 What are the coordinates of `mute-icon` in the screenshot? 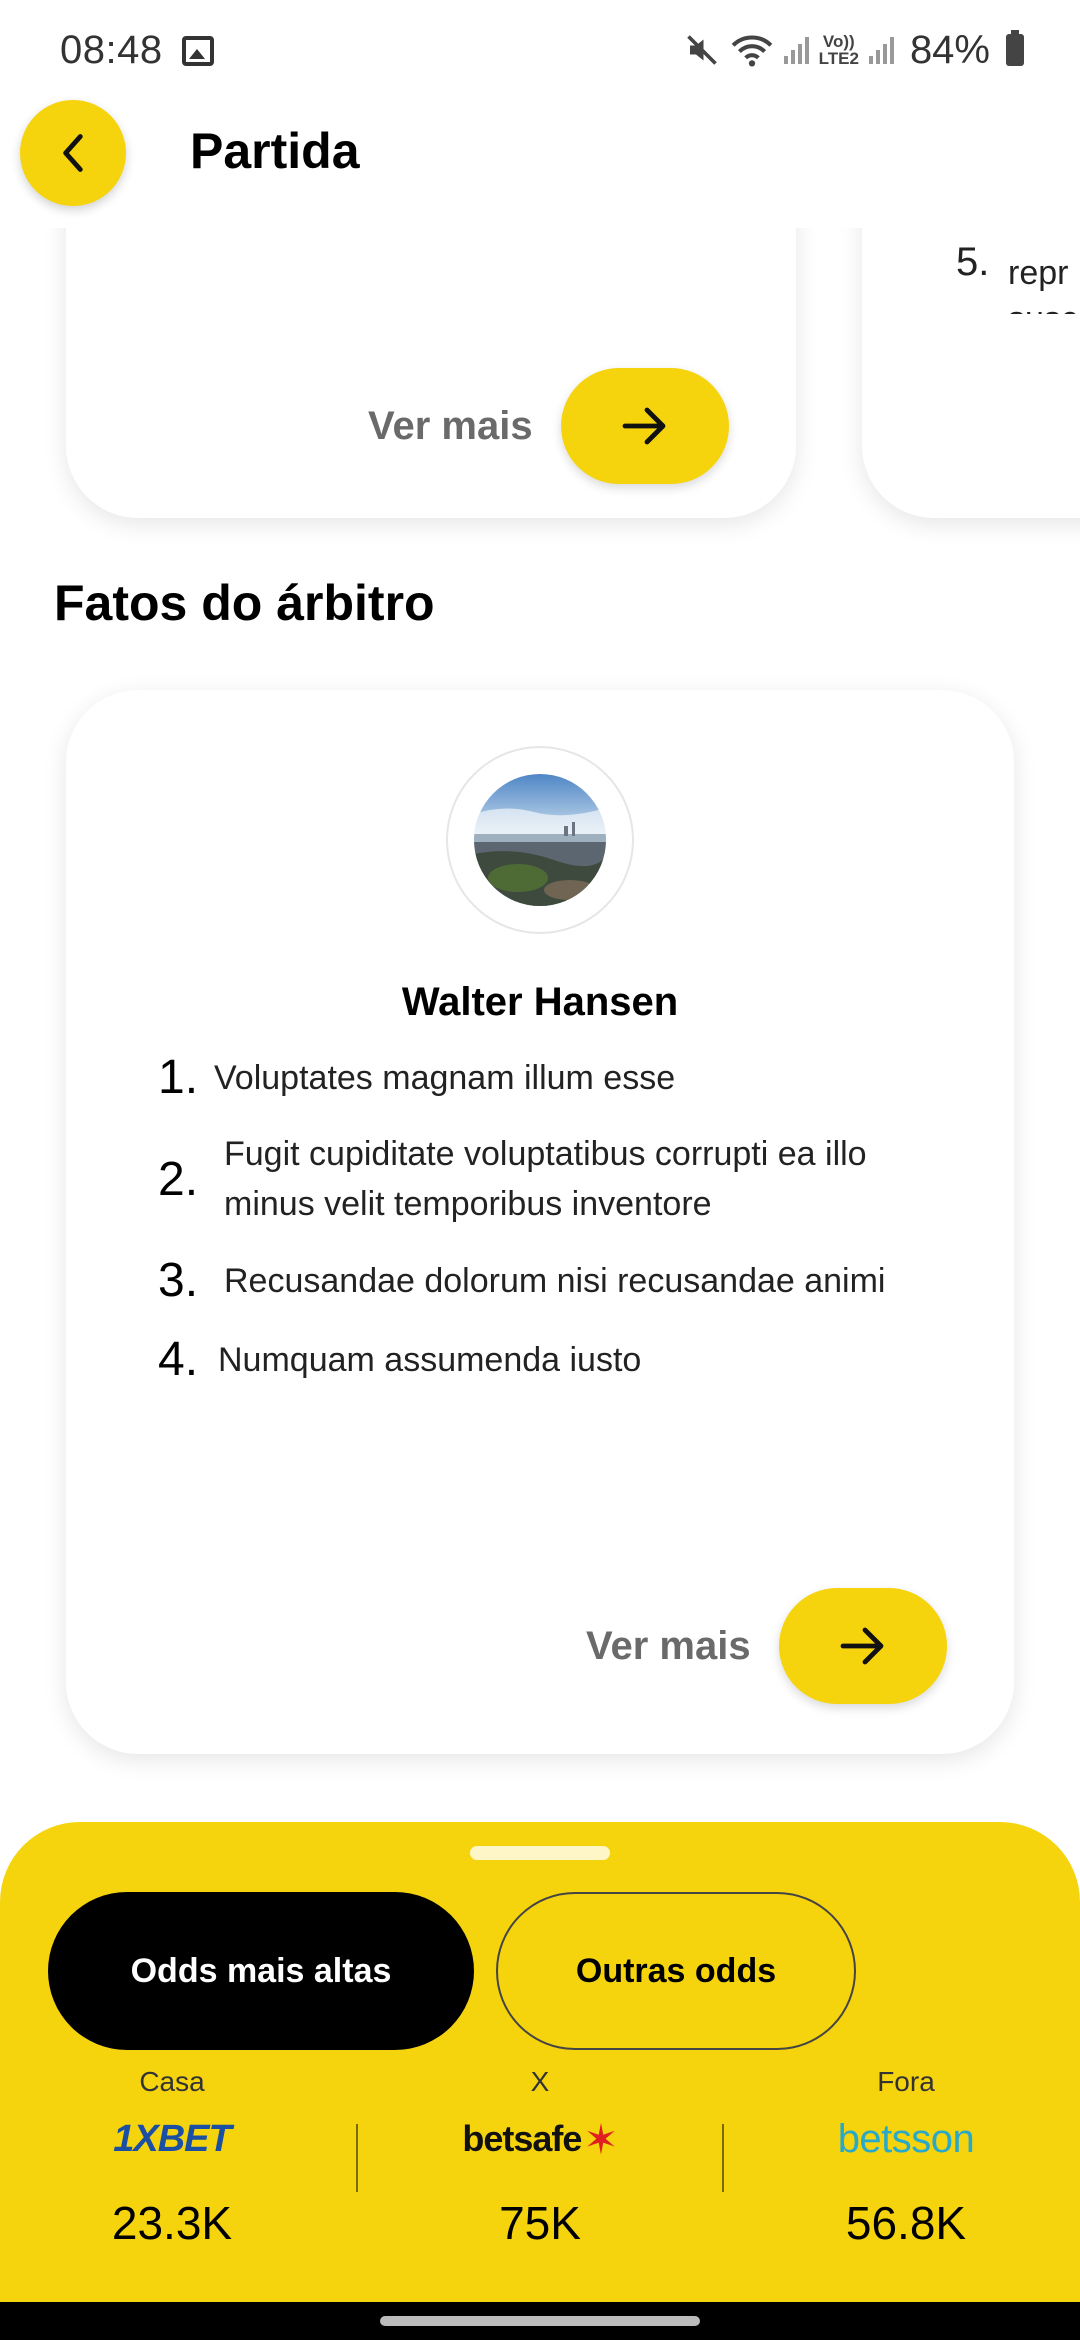 It's located at (701, 50).